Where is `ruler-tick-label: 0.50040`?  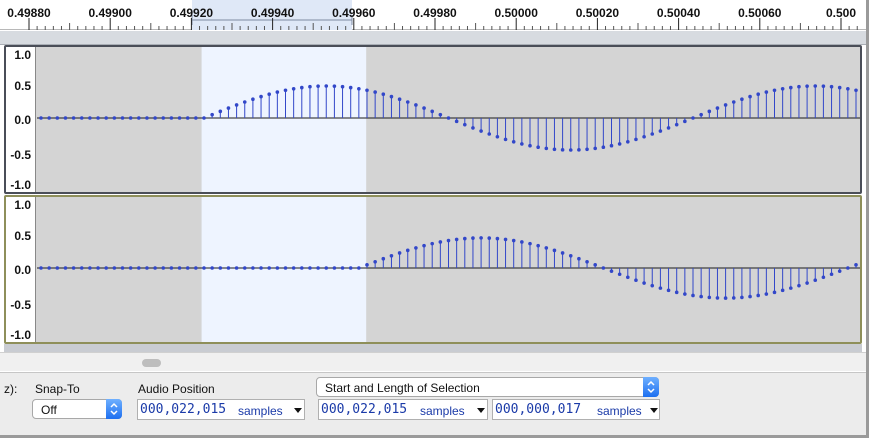 ruler-tick-label: 0.50040 is located at coordinates (679, 13).